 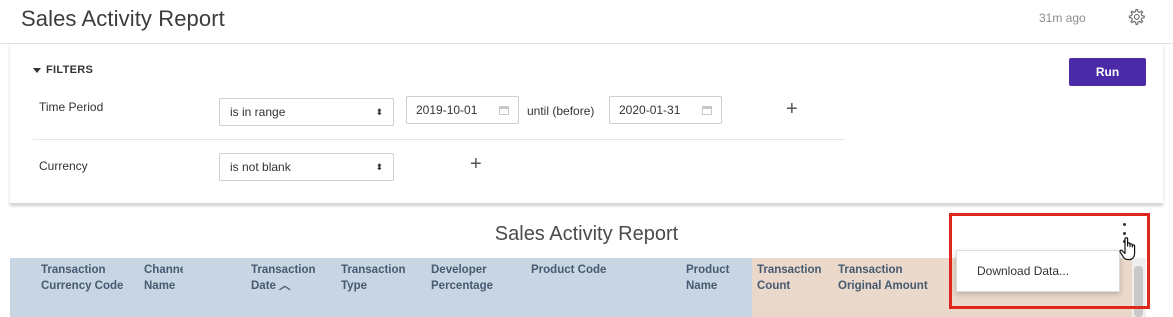 What do you see at coordinates (891, 287) in the screenshot?
I see `column-header-transaction-original-amount: Transaction Original Amount` at bounding box center [891, 287].